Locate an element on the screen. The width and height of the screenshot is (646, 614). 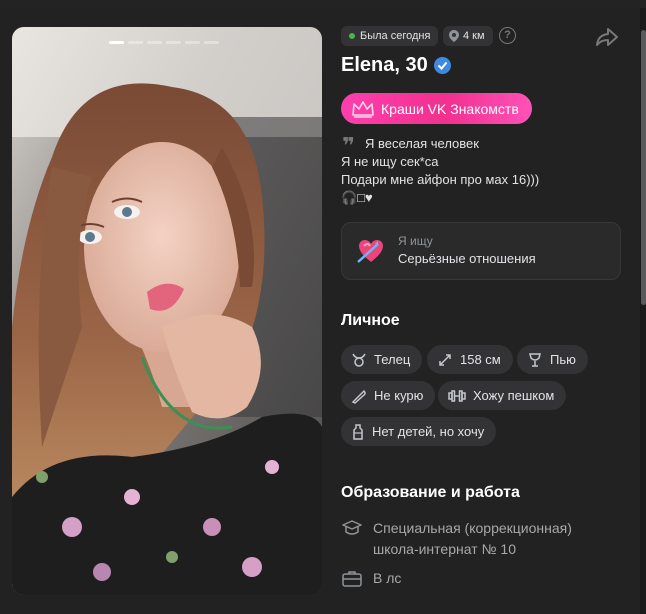
scrollbar-thumb is located at coordinates (643, 167).